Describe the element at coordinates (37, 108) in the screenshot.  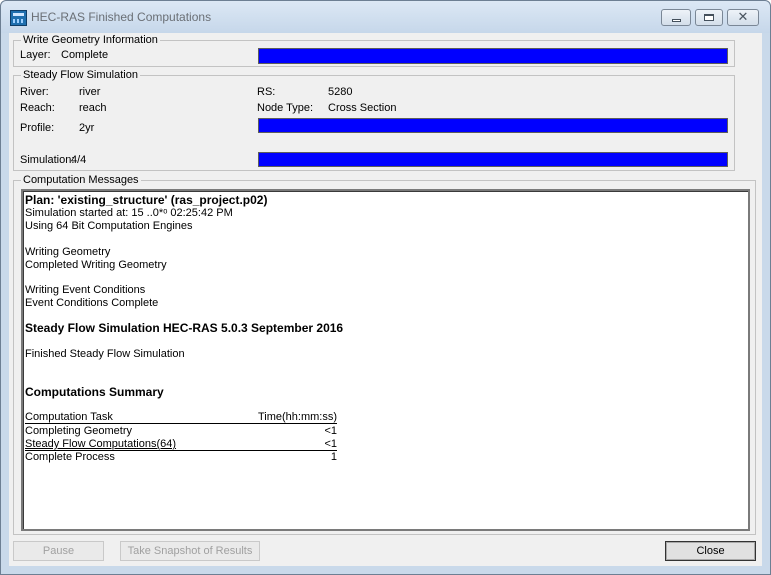
I see `reach-label: Reach:` at that location.